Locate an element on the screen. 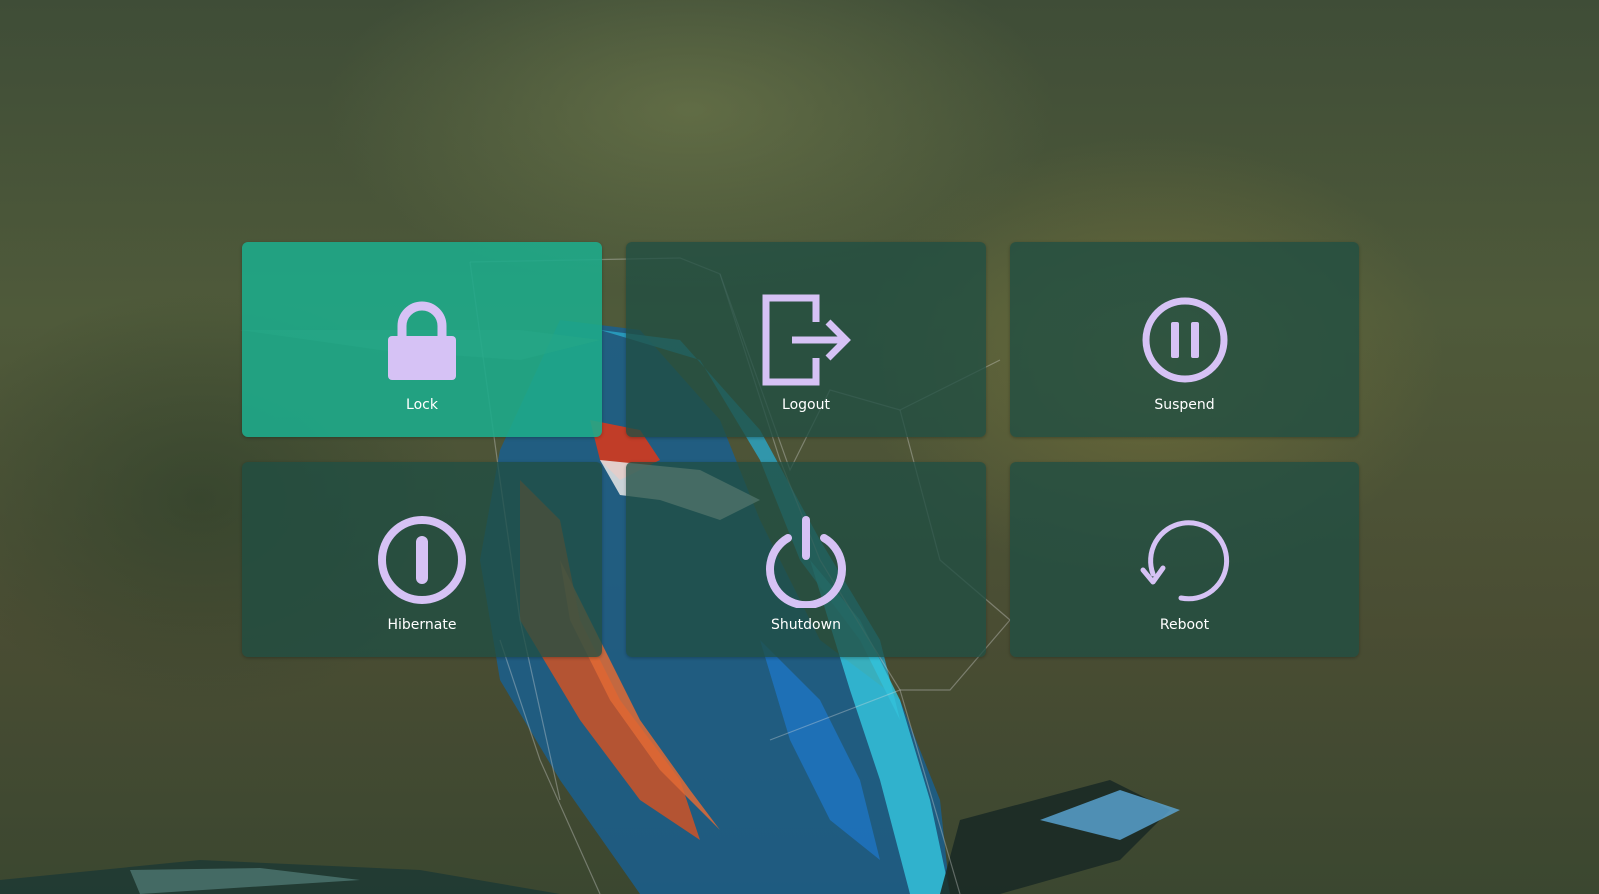 This screenshot has height=894, width=1599. power-icon is located at coordinates (806, 562).